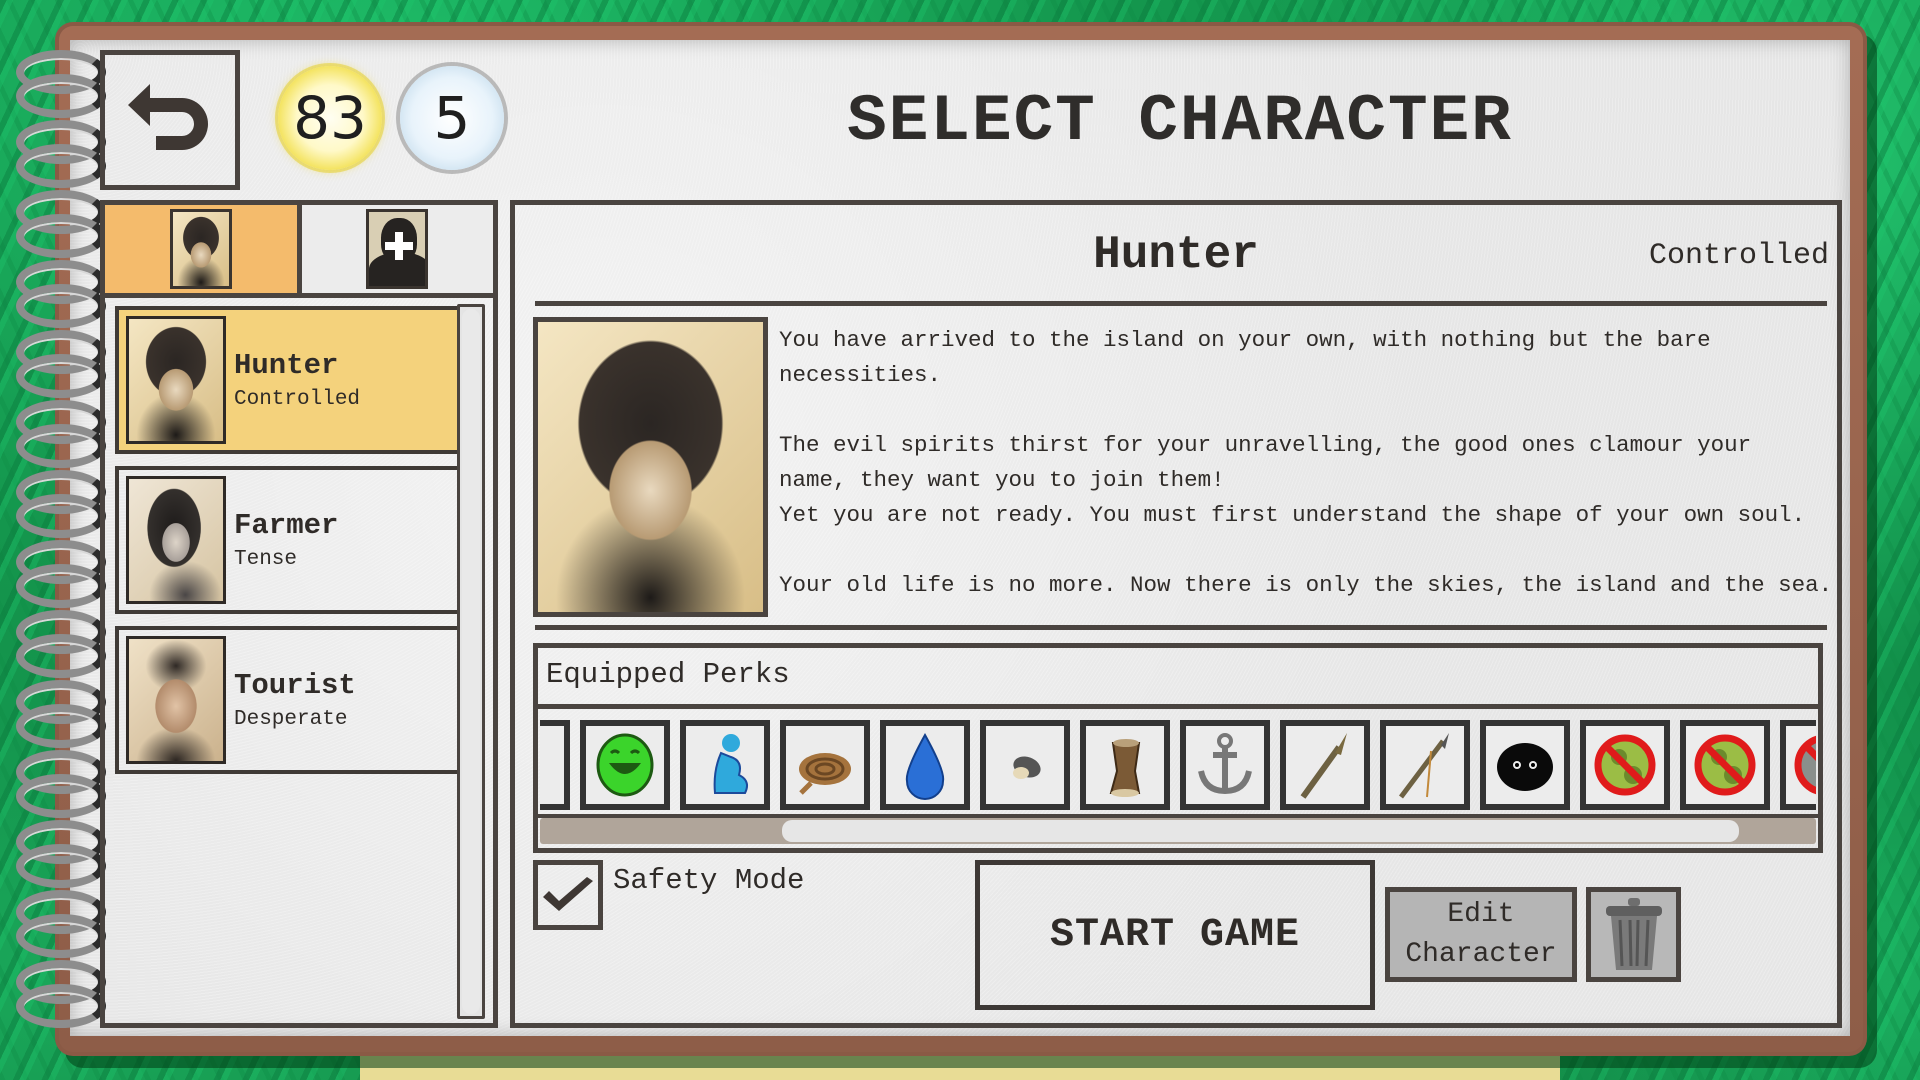 The width and height of the screenshot is (1920, 1080). I want to click on safety-mode-label: Safety Mode, so click(709, 880).